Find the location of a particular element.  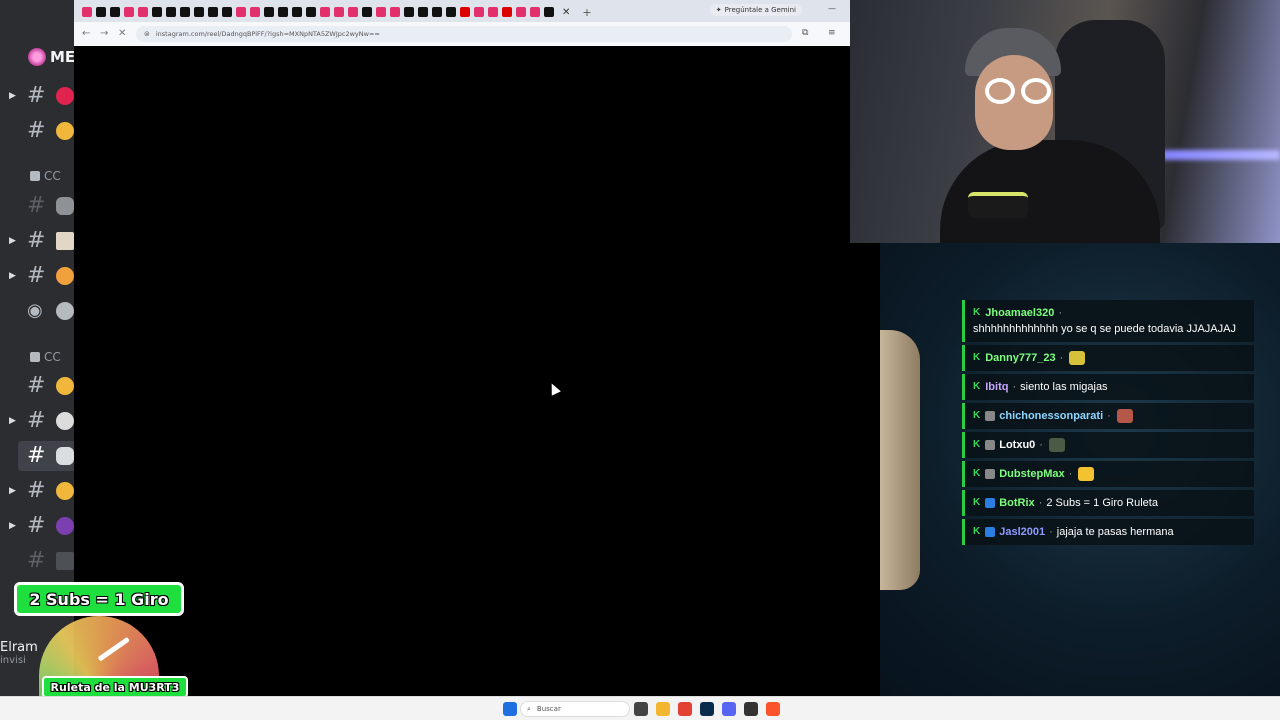

back-arrow-icon: ← is located at coordinates (86, 33).